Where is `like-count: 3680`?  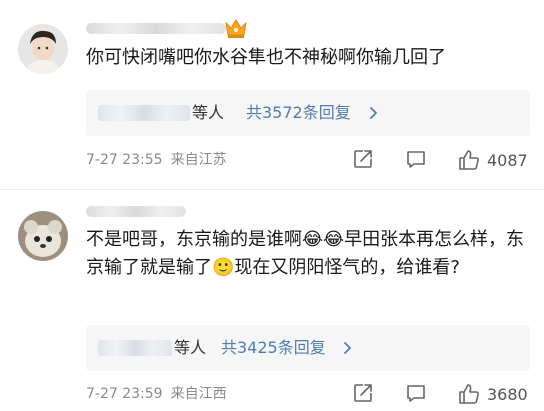 like-count: 3680 is located at coordinates (507, 394).